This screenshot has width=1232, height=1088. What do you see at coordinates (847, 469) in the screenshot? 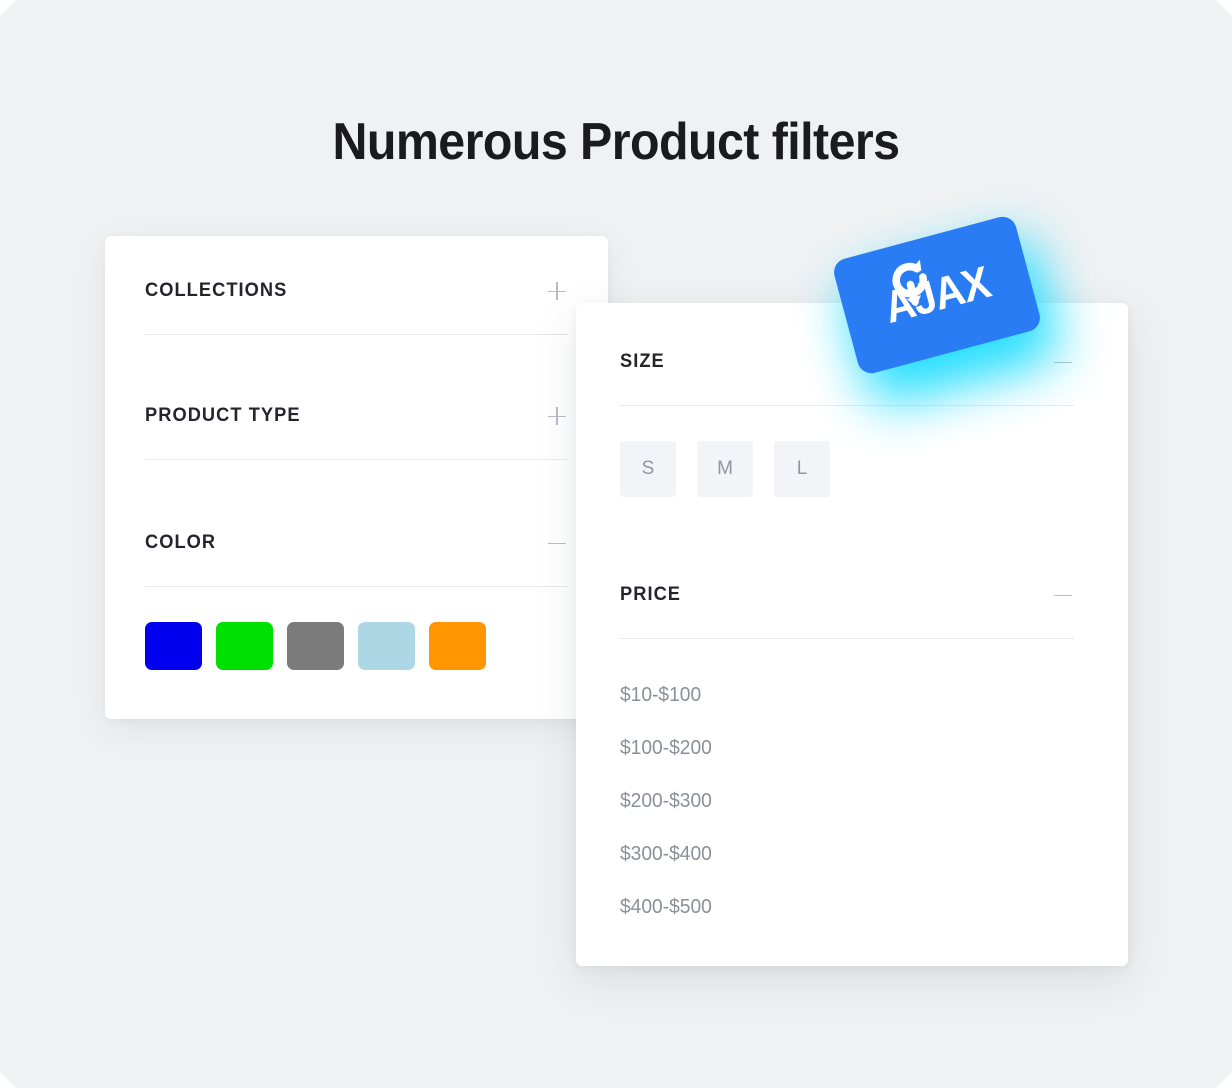
I see `size-option-row: S M L` at bounding box center [847, 469].